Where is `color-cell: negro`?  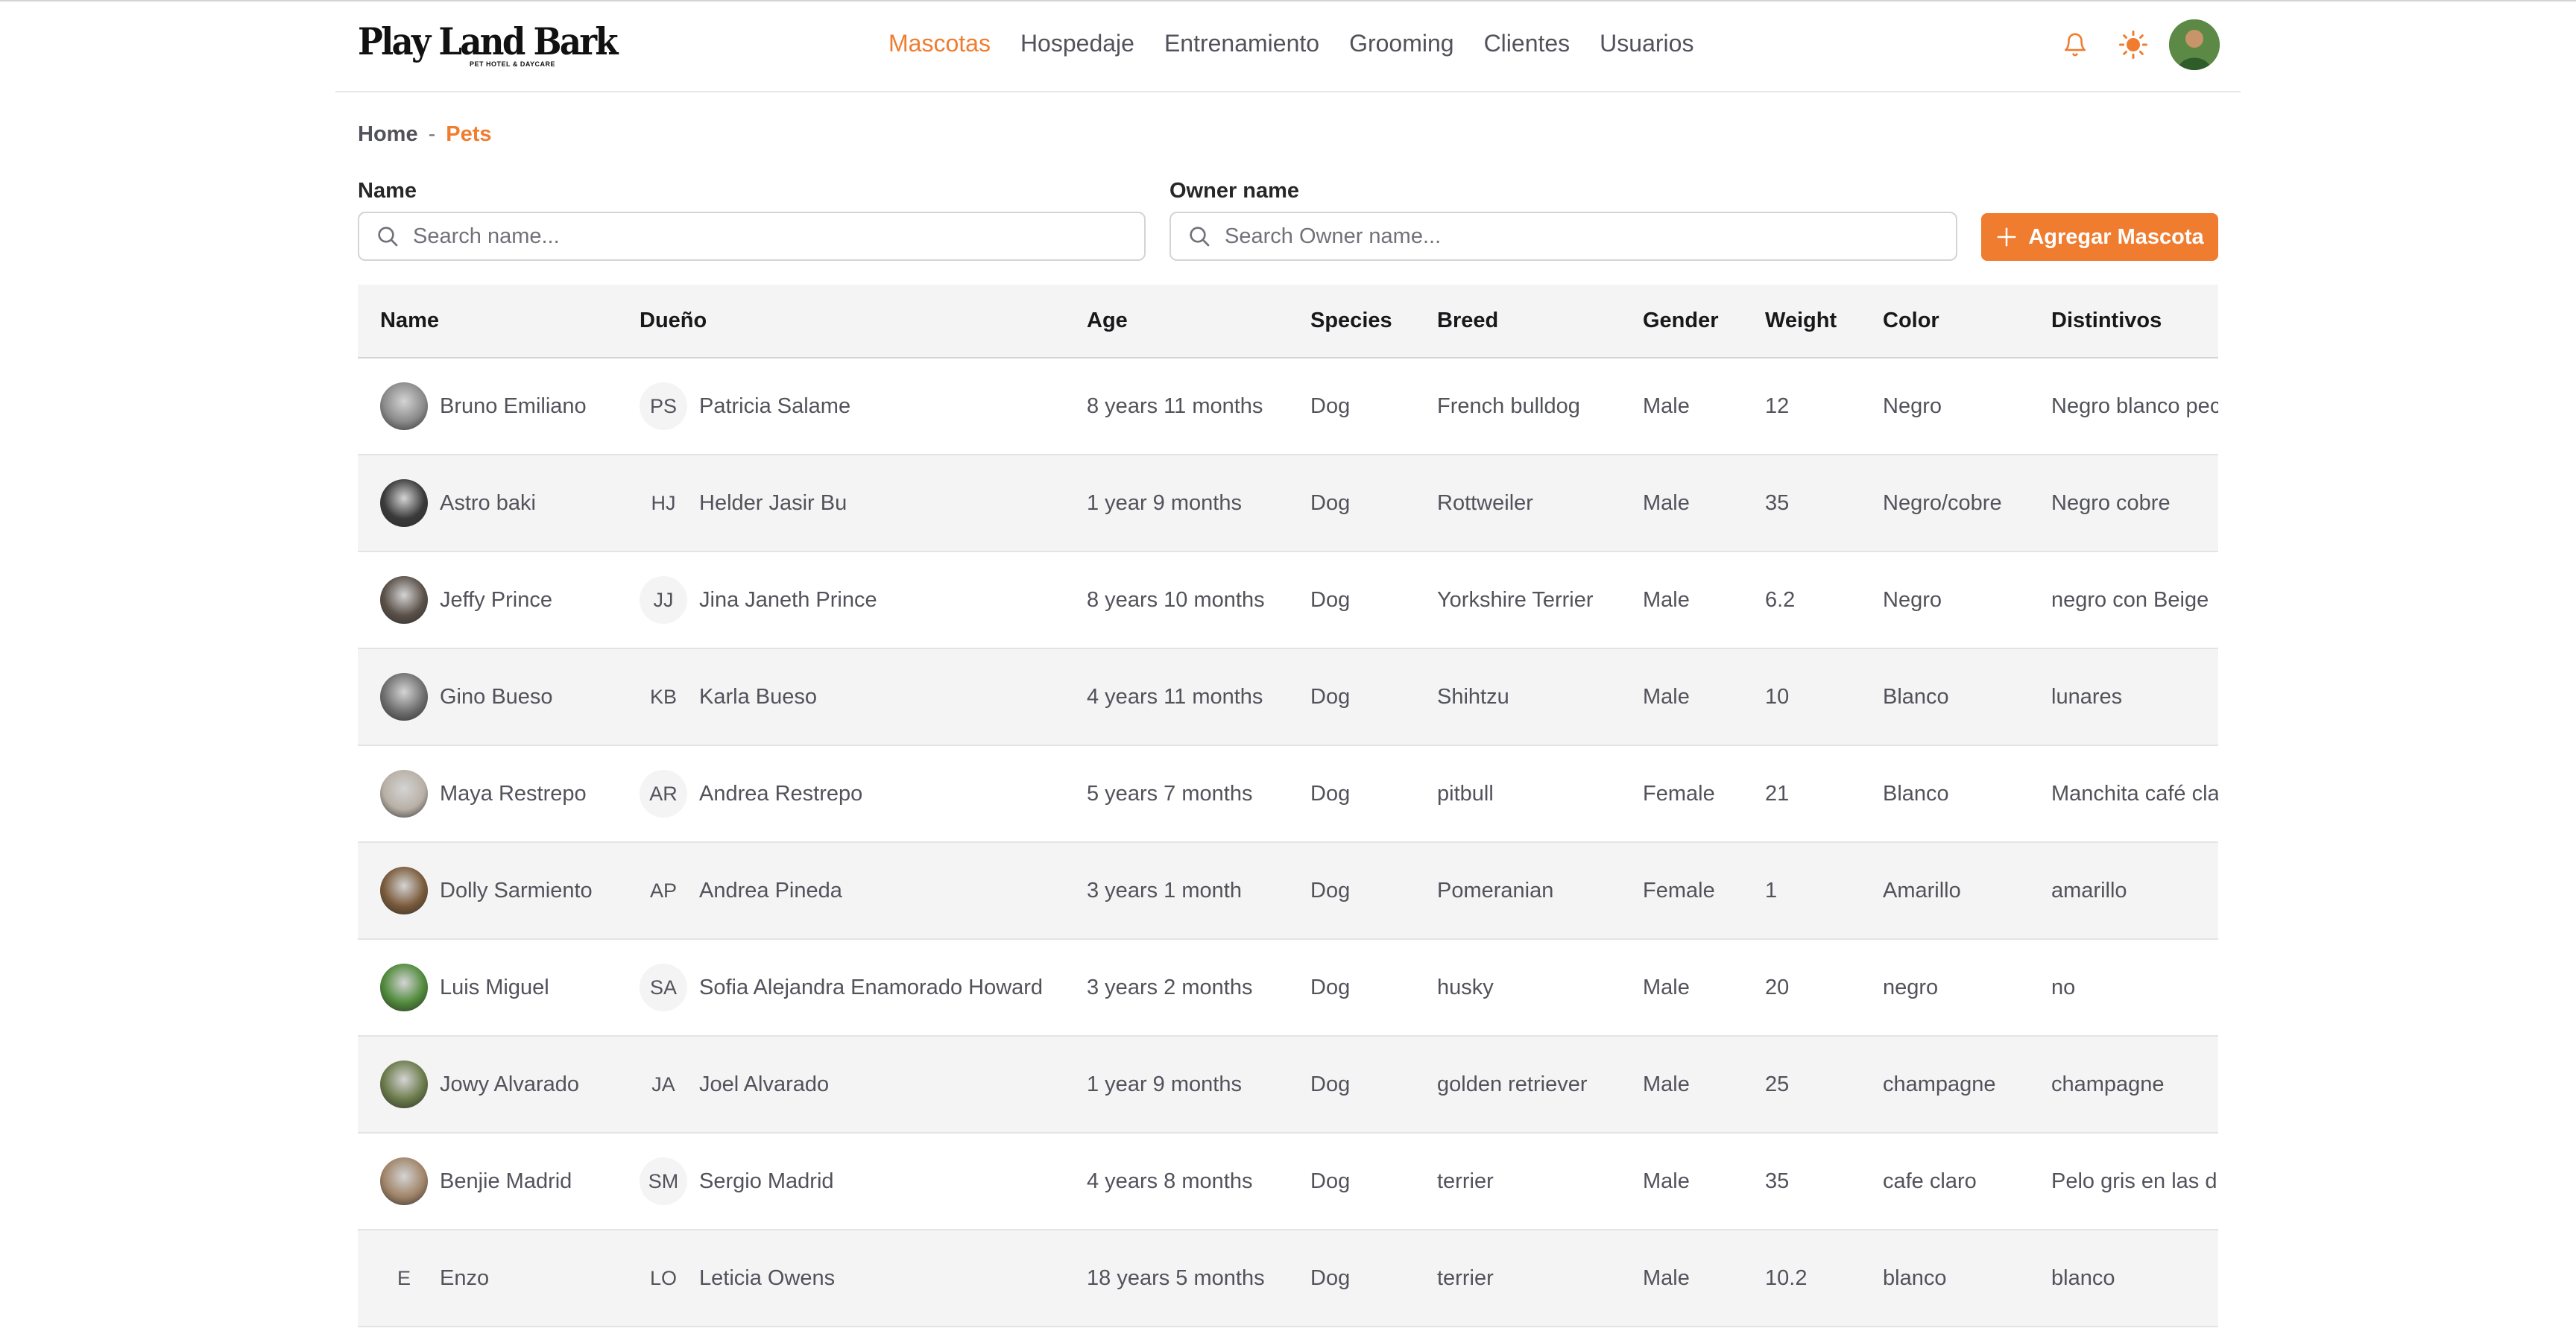
color-cell: negro is located at coordinates (1911, 987).